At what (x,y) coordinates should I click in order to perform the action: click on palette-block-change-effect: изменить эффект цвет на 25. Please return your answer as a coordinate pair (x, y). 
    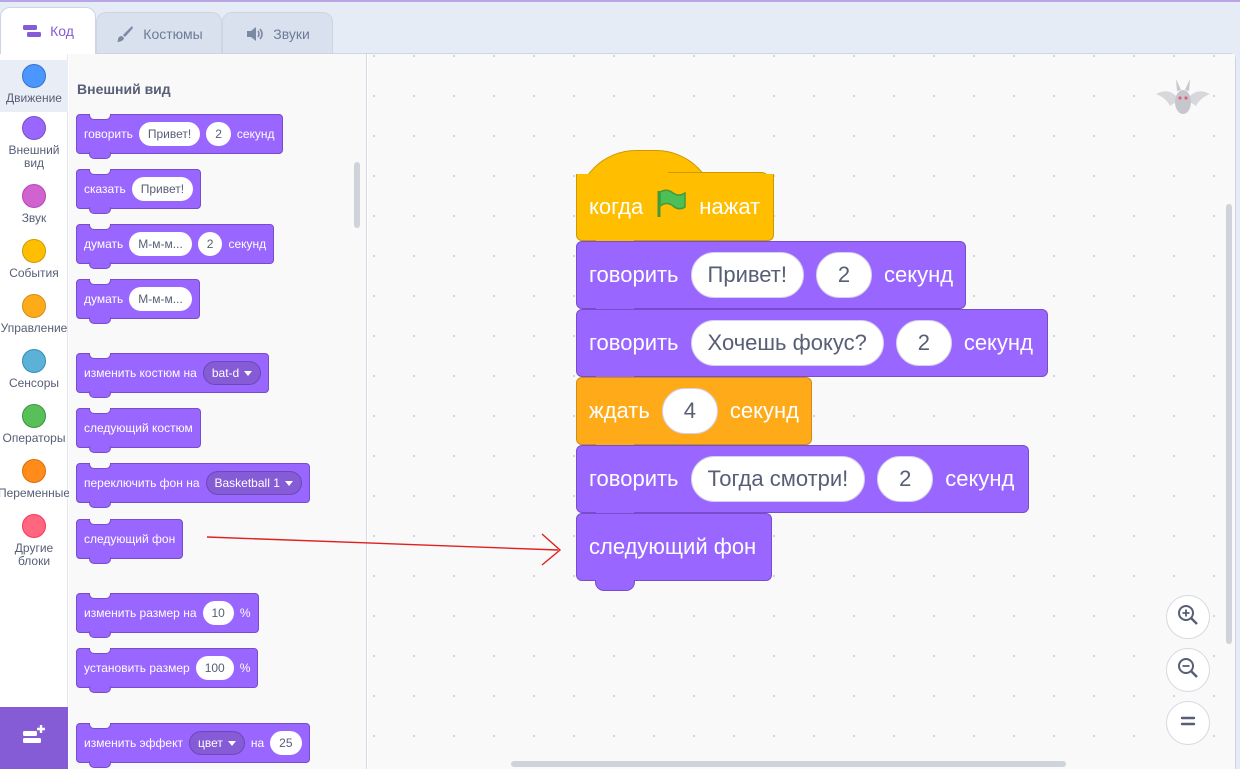
    Looking at the image, I should click on (193, 745).